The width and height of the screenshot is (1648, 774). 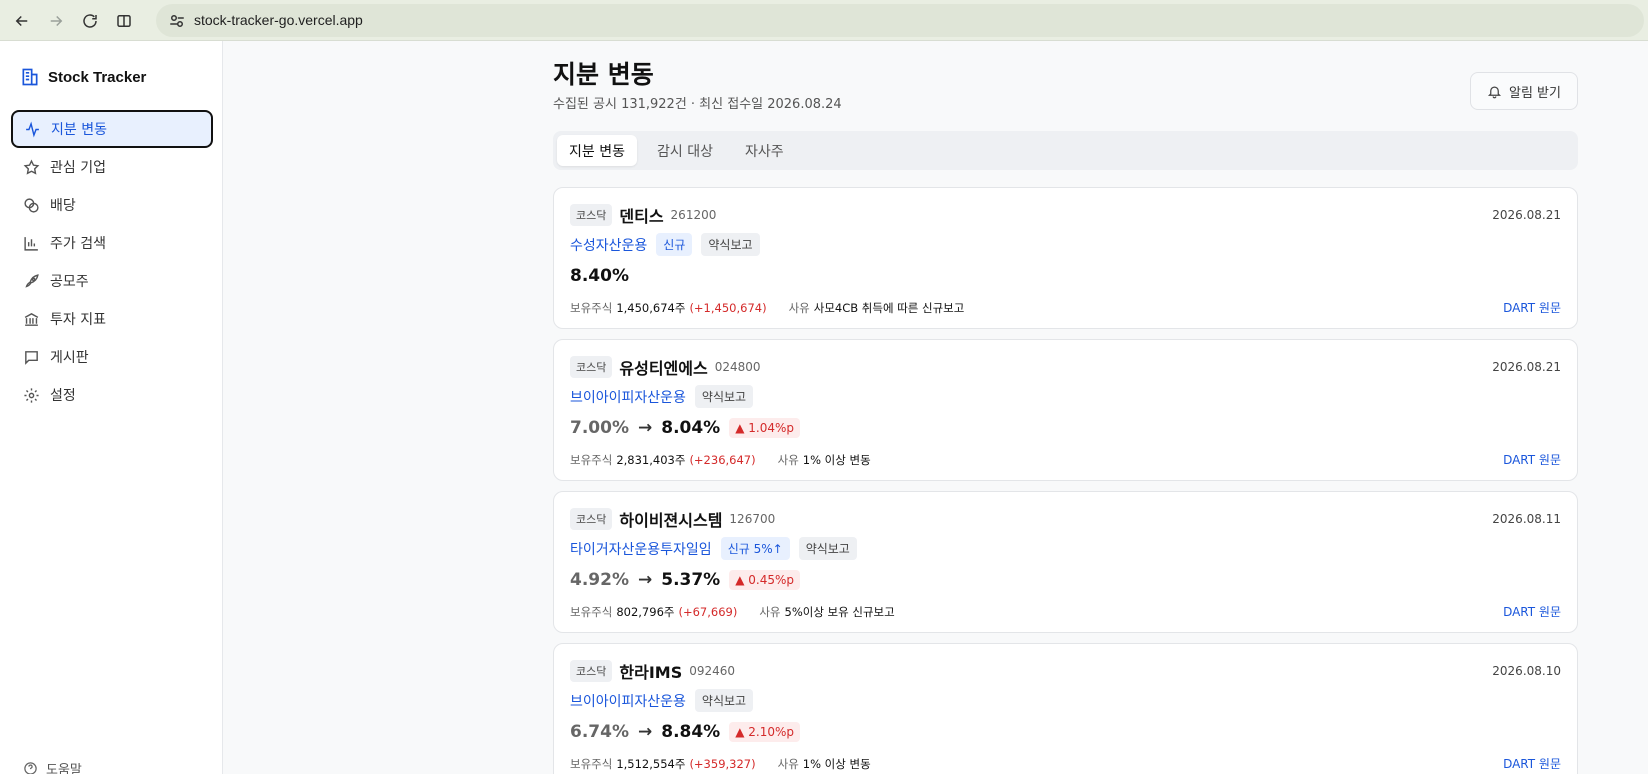 What do you see at coordinates (31, 319) in the screenshot?
I see `bank-icon` at bounding box center [31, 319].